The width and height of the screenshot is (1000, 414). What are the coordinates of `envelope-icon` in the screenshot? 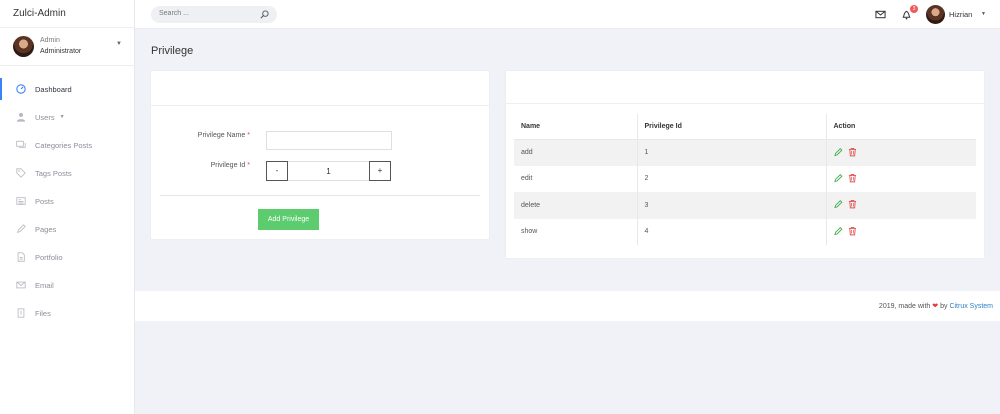 It's located at (21, 285).